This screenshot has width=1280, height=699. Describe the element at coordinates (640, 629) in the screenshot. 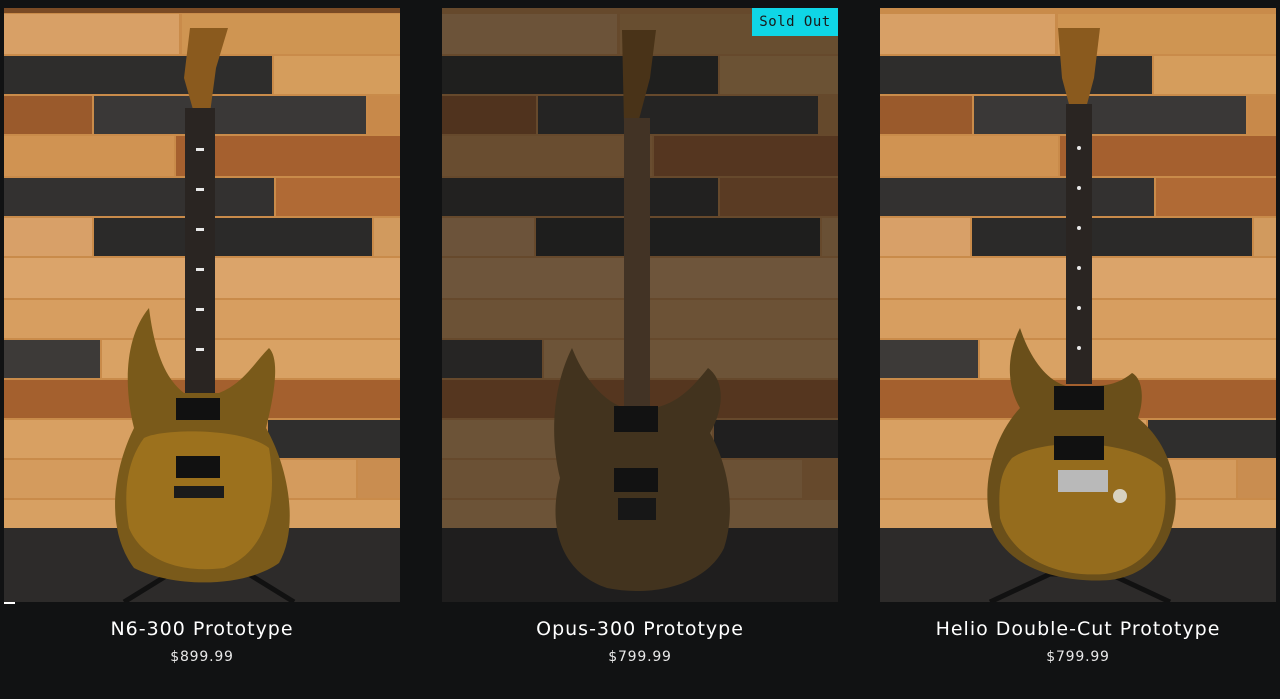

I see `product-title: Opus-300 Prototype` at that location.